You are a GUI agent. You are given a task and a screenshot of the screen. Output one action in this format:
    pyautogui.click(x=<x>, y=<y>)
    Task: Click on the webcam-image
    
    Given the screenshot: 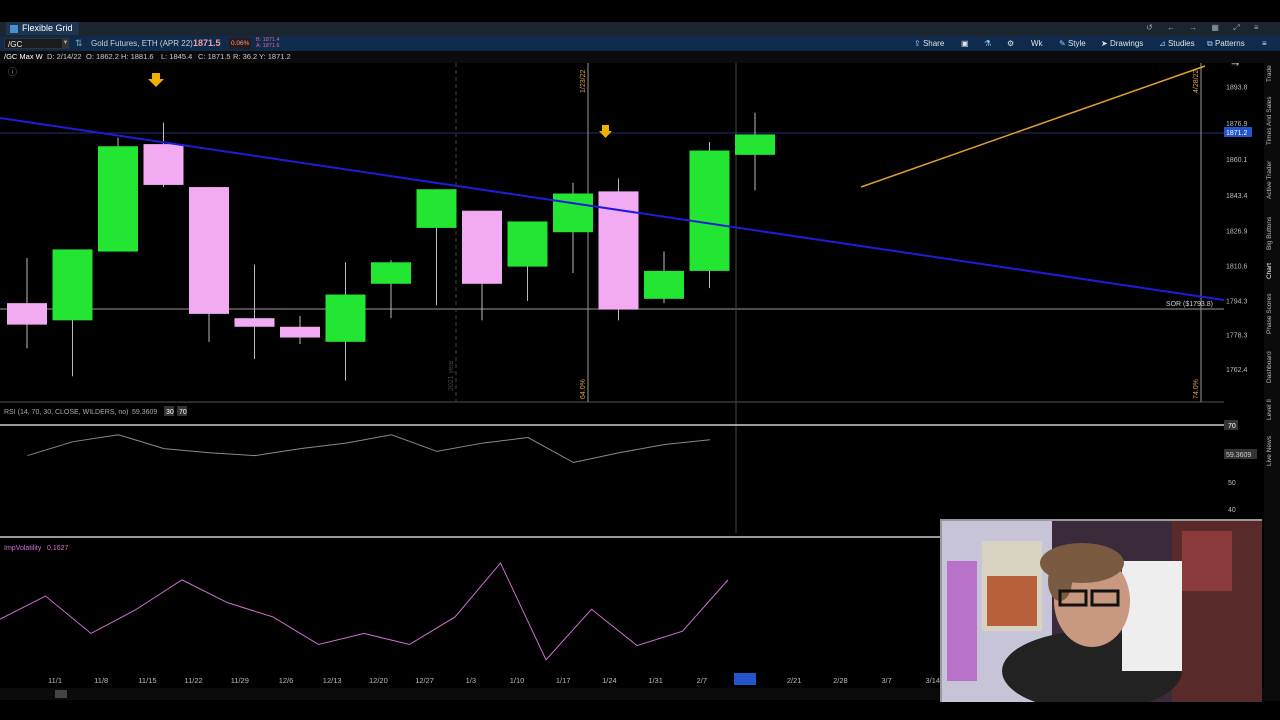 What is the action you would take?
    pyautogui.click(x=1102, y=611)
    